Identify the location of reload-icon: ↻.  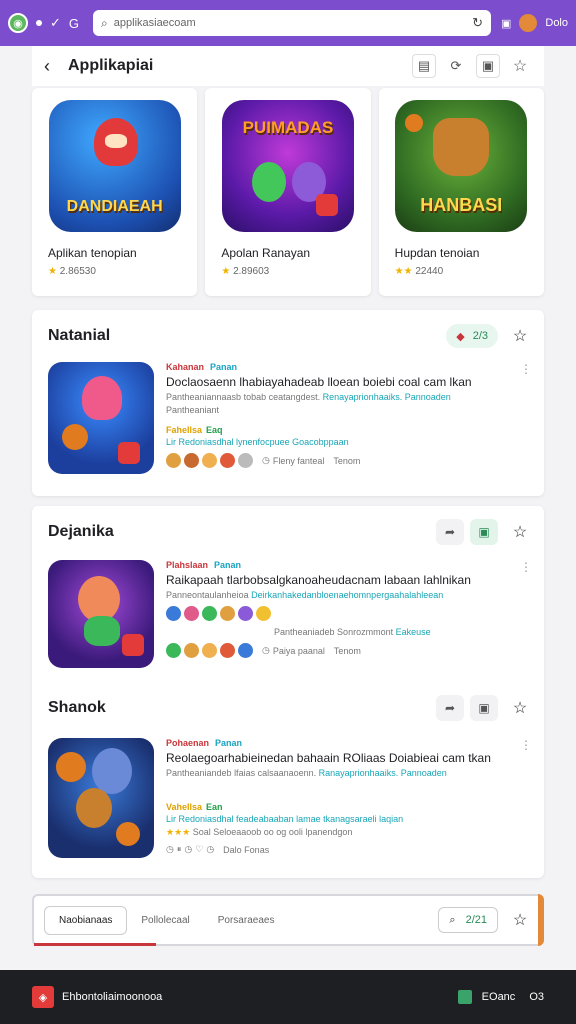
(477, 23).